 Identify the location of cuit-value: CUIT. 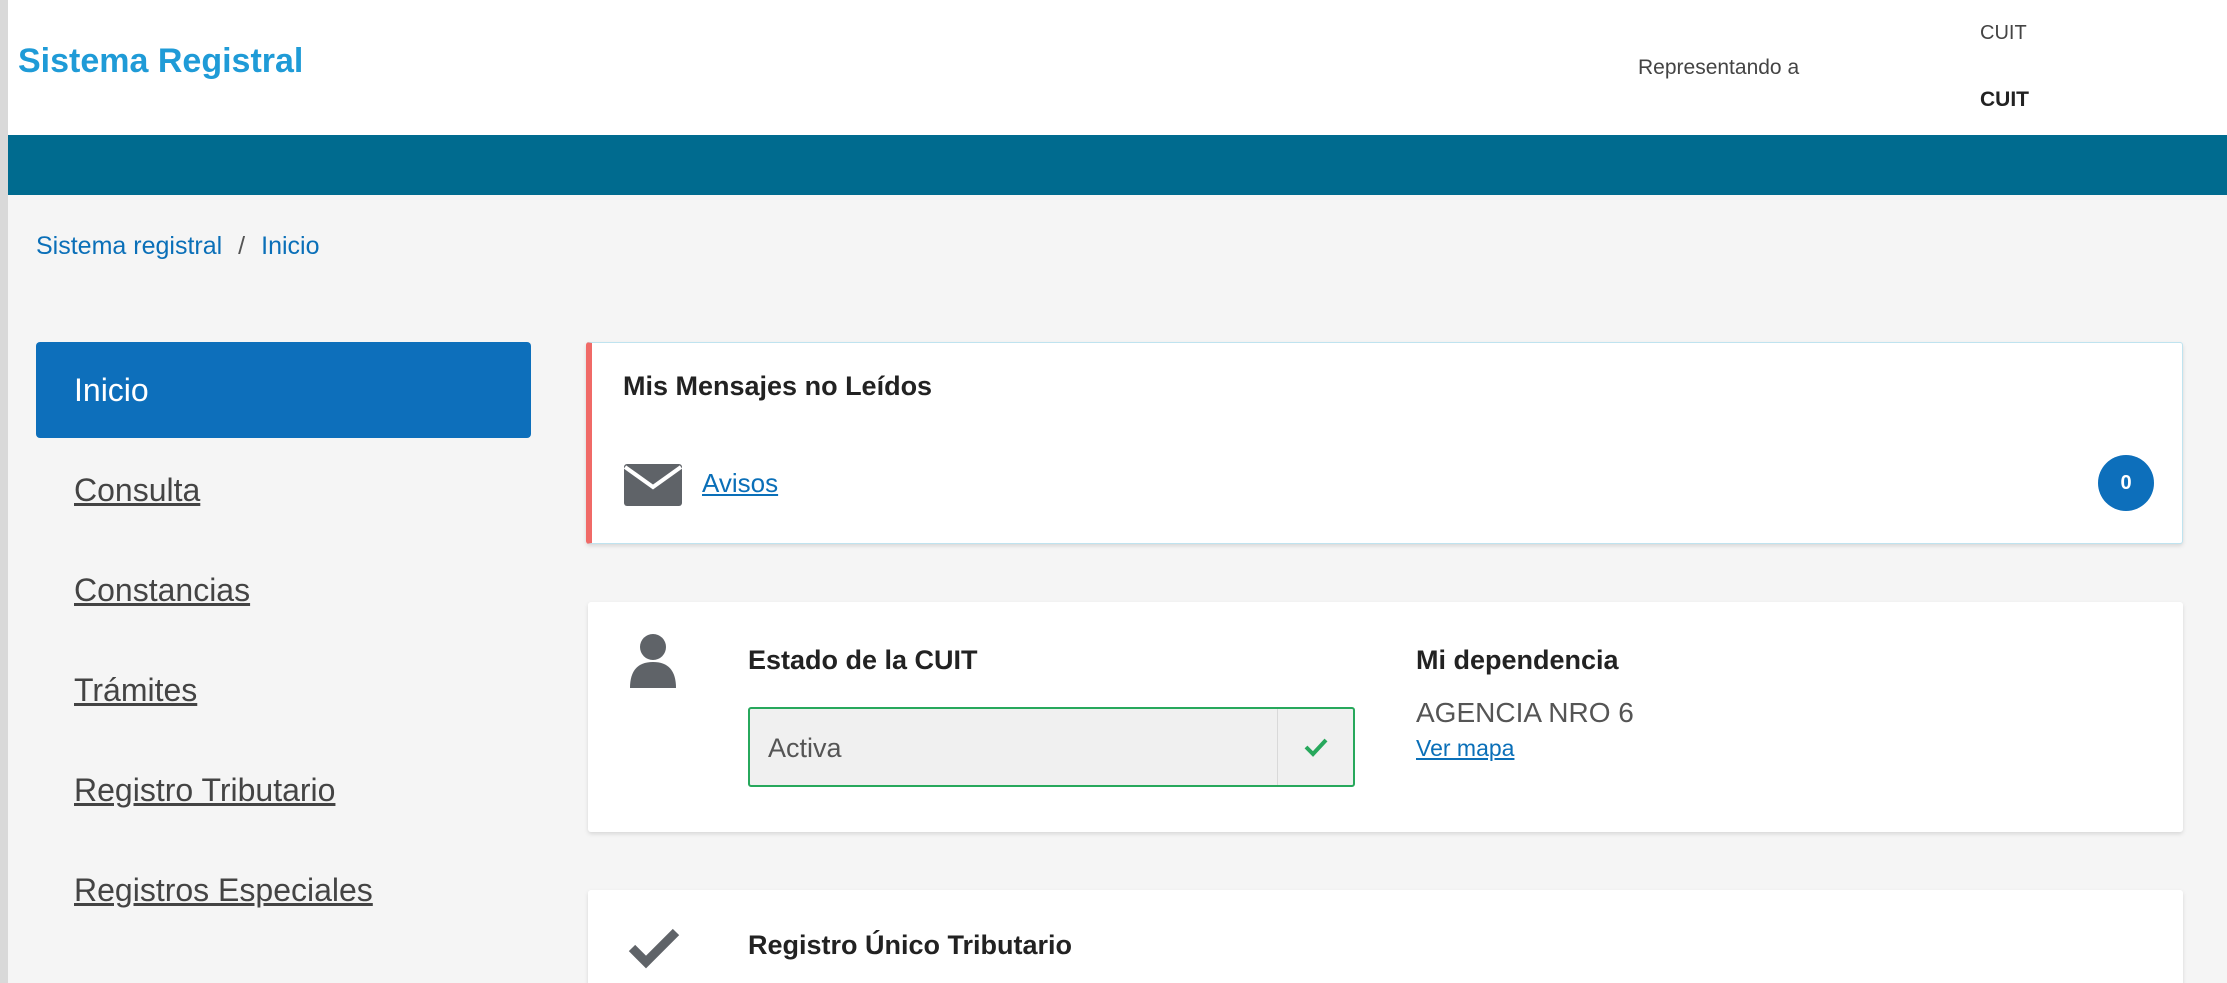
(2004, 99).